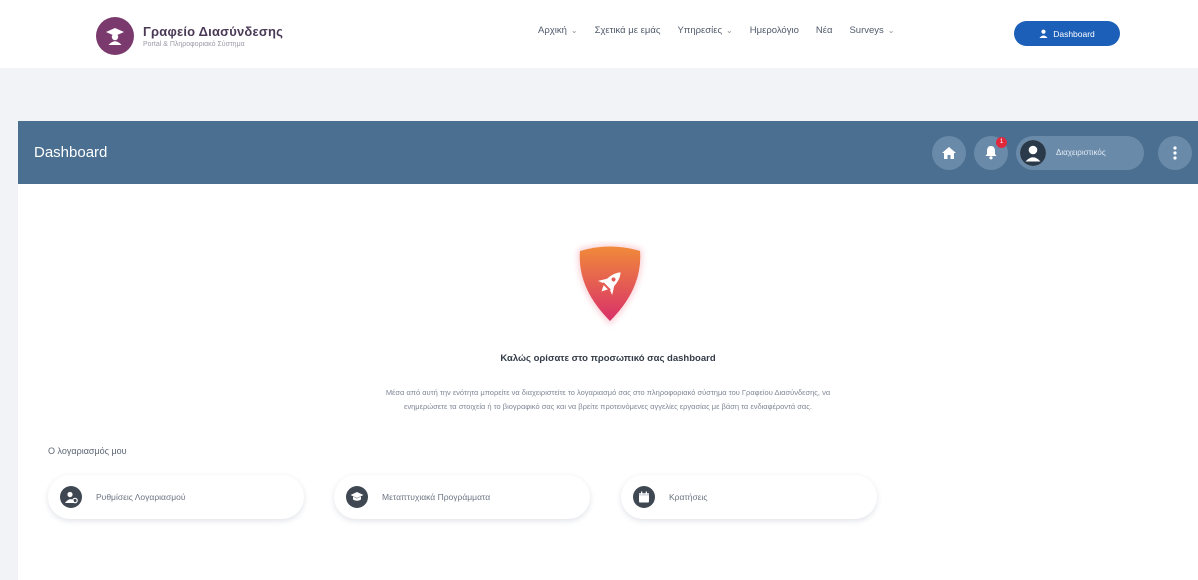 The width and height of the screenshot is (1198, 580). What do you see at coordinates (436, 497) in the screenshot?
I see `tile-label: Μεταπτυχιακά Προγράμματα` at bounding box center [436, 497].